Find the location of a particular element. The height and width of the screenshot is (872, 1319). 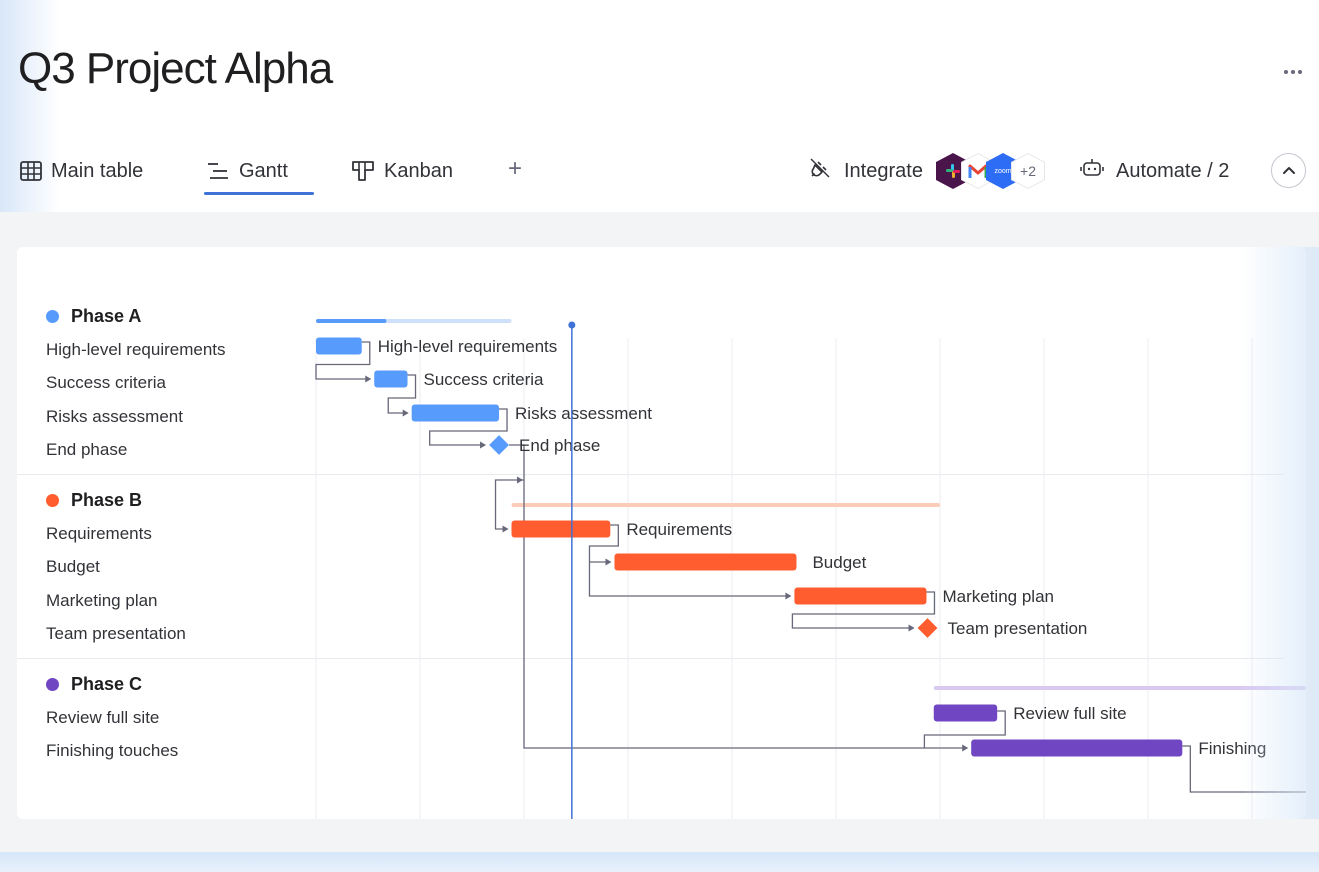

more-apps-badge: +2 is located at coordinates (1028, 171).